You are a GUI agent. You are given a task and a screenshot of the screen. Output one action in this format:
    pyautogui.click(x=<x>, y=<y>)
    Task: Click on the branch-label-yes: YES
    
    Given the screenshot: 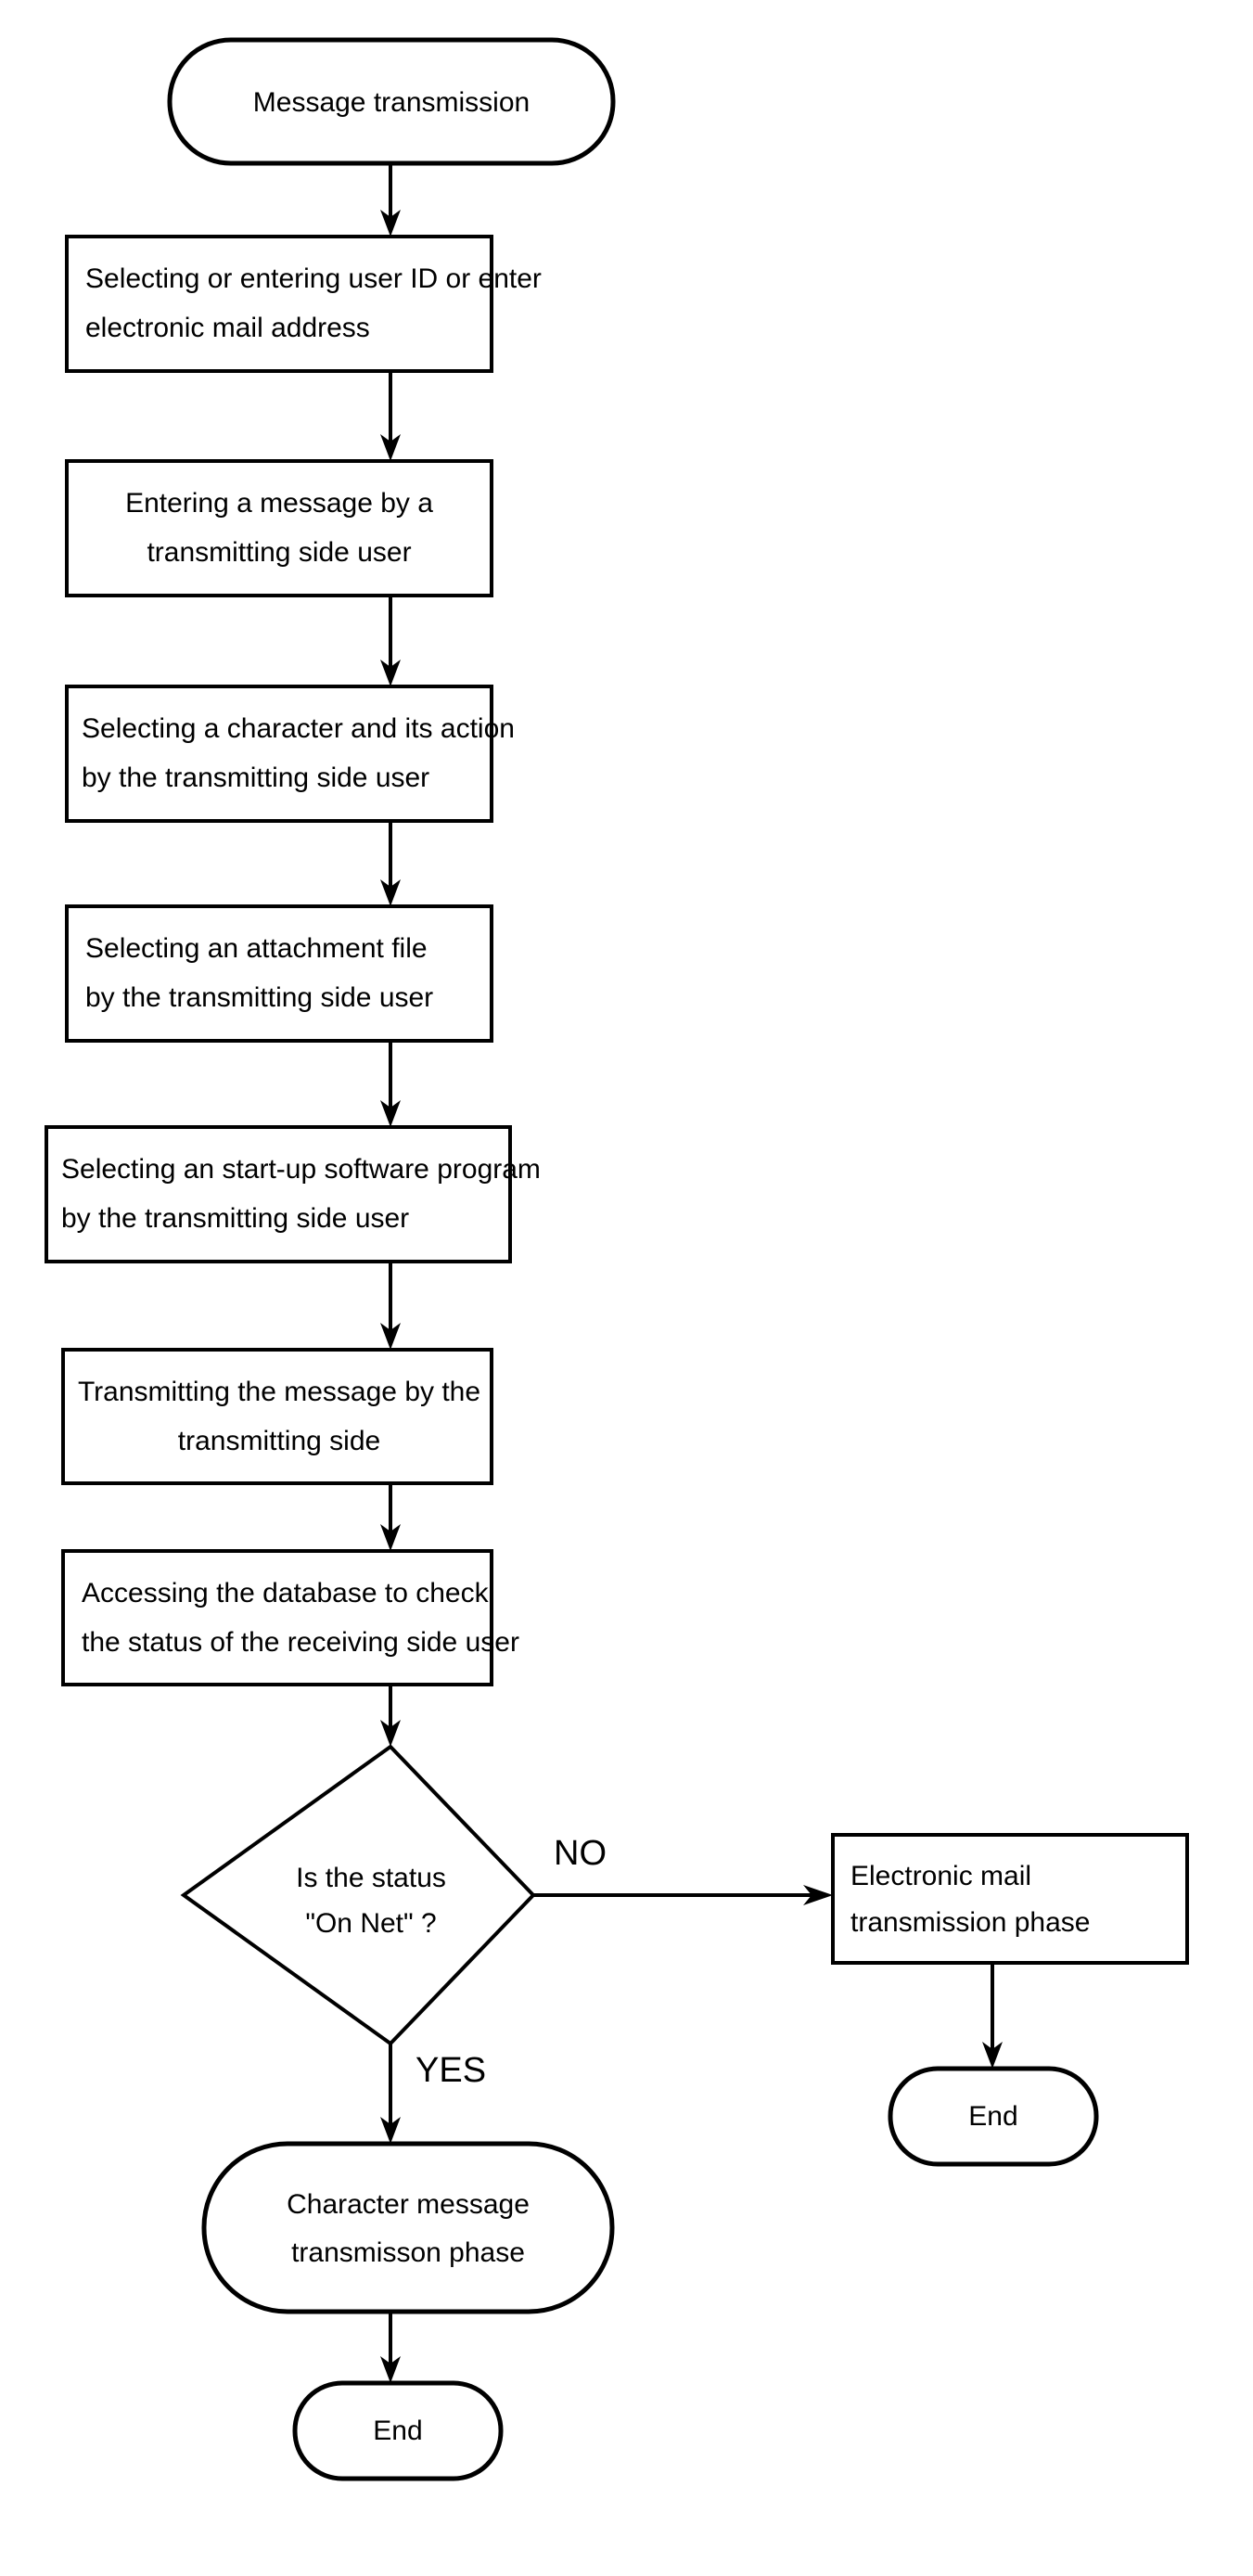 What is the action you would take?
    pyautogui.click(x=451, y=2070)
    